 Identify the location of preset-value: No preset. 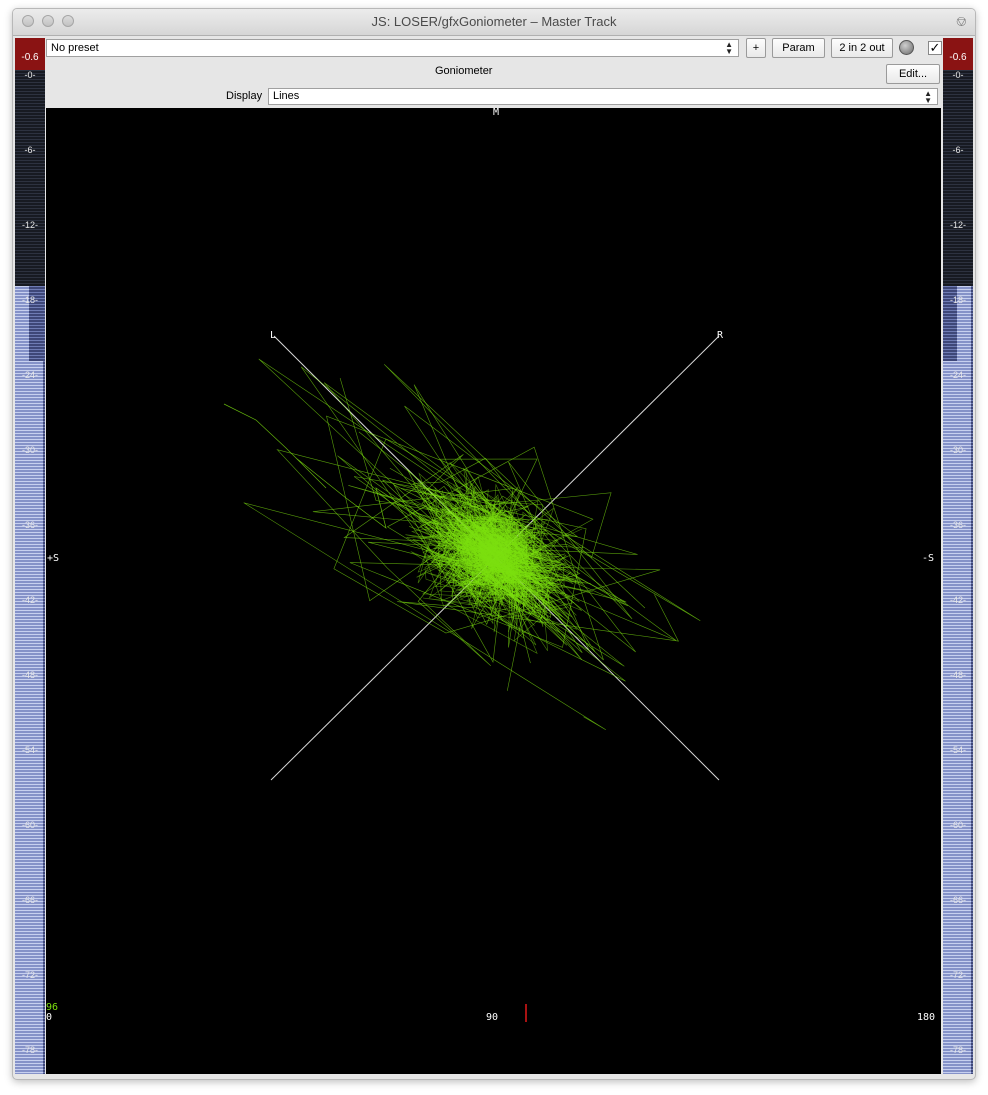
(75, 48).